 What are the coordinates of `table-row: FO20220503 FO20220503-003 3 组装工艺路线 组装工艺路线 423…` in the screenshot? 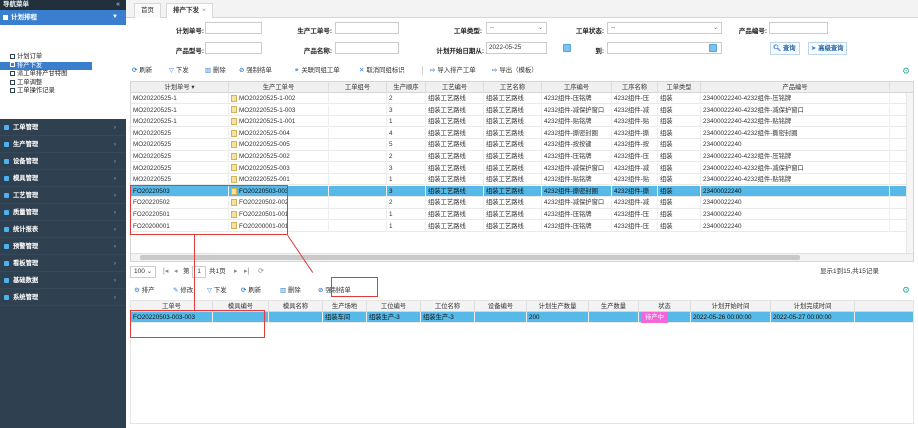 It's located at (522, 191).